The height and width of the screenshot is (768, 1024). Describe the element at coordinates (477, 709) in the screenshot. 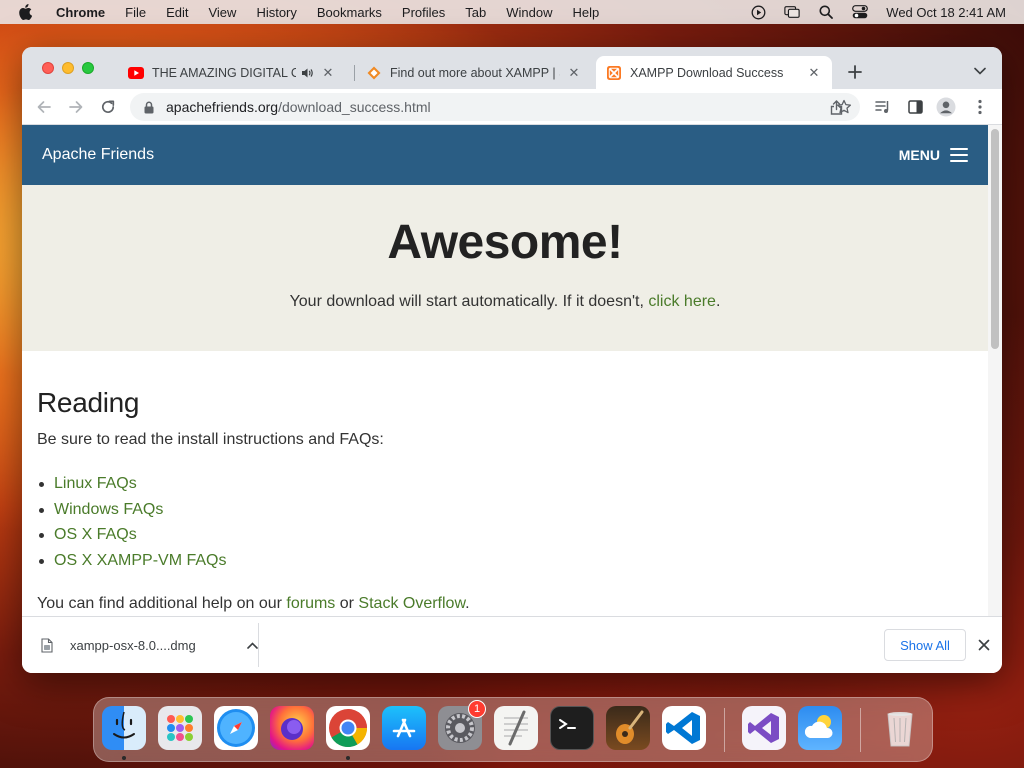

I see `notification-badge: 1` at that location.